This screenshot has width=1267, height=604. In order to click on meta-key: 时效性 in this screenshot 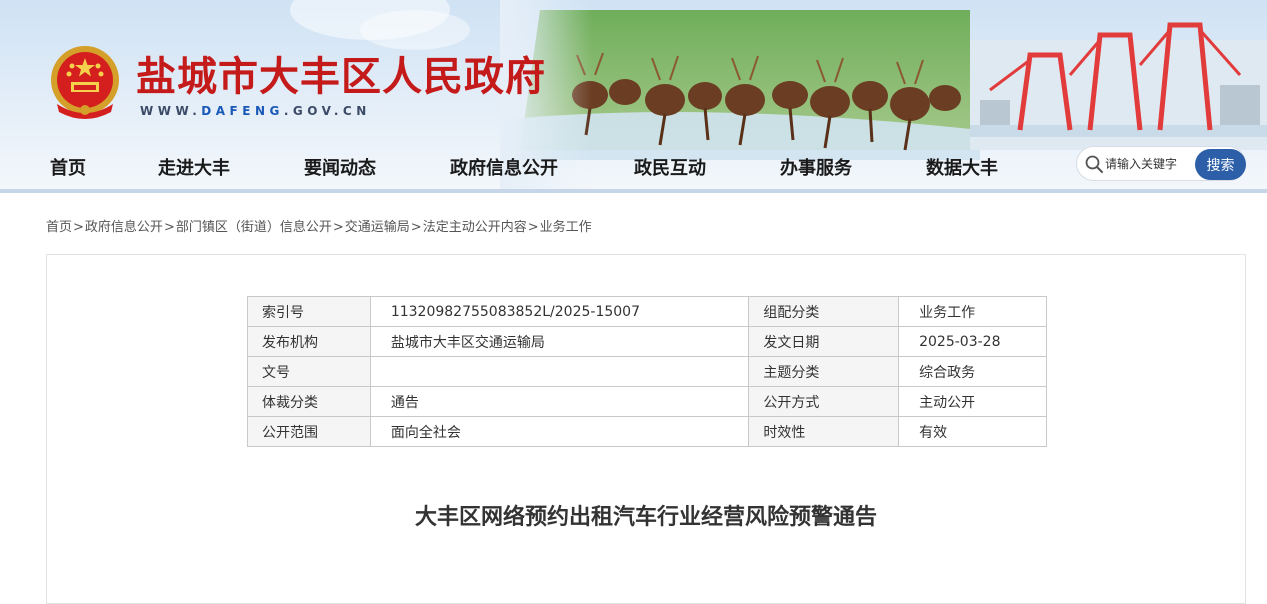, I will do `click(824, 431)`.